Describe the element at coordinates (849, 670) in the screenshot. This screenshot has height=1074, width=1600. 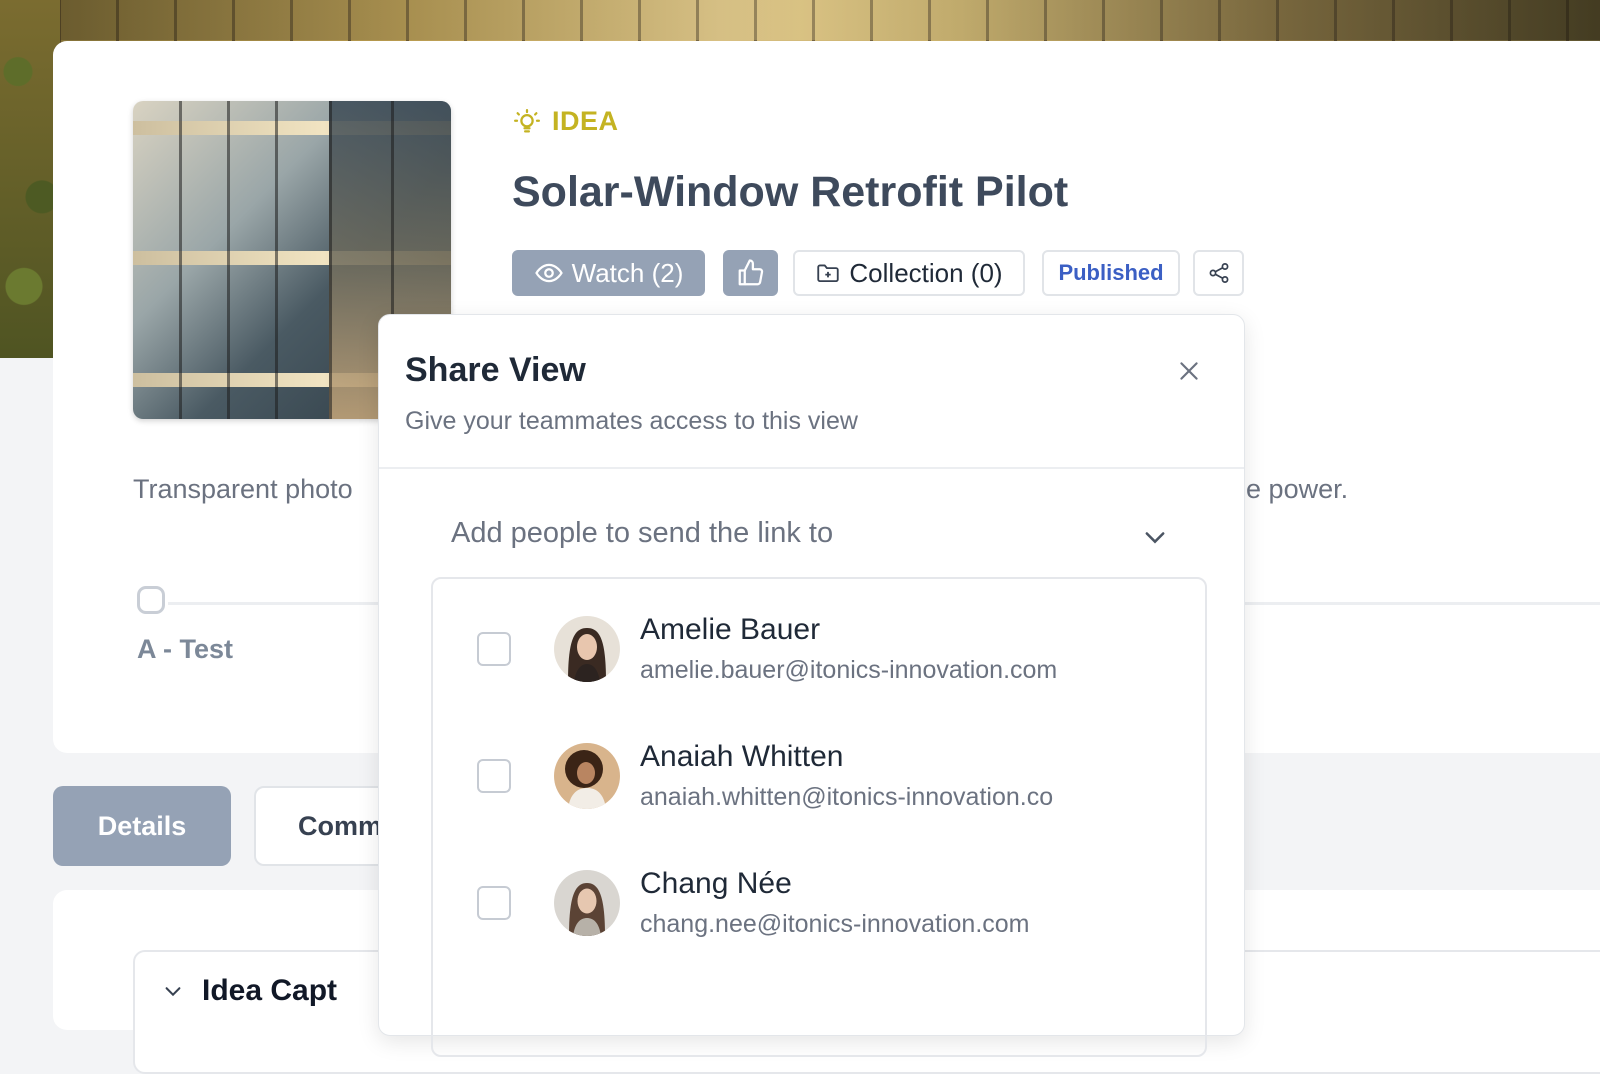
I see `person-email: amelie.bauer@itonics-innovation.com` at that location.